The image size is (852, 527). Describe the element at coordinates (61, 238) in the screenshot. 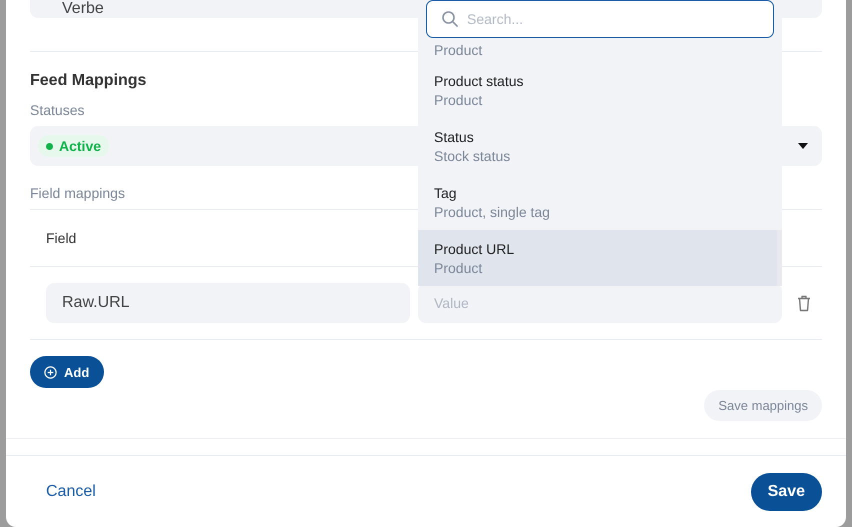

I see `column-header: Field` at that location.